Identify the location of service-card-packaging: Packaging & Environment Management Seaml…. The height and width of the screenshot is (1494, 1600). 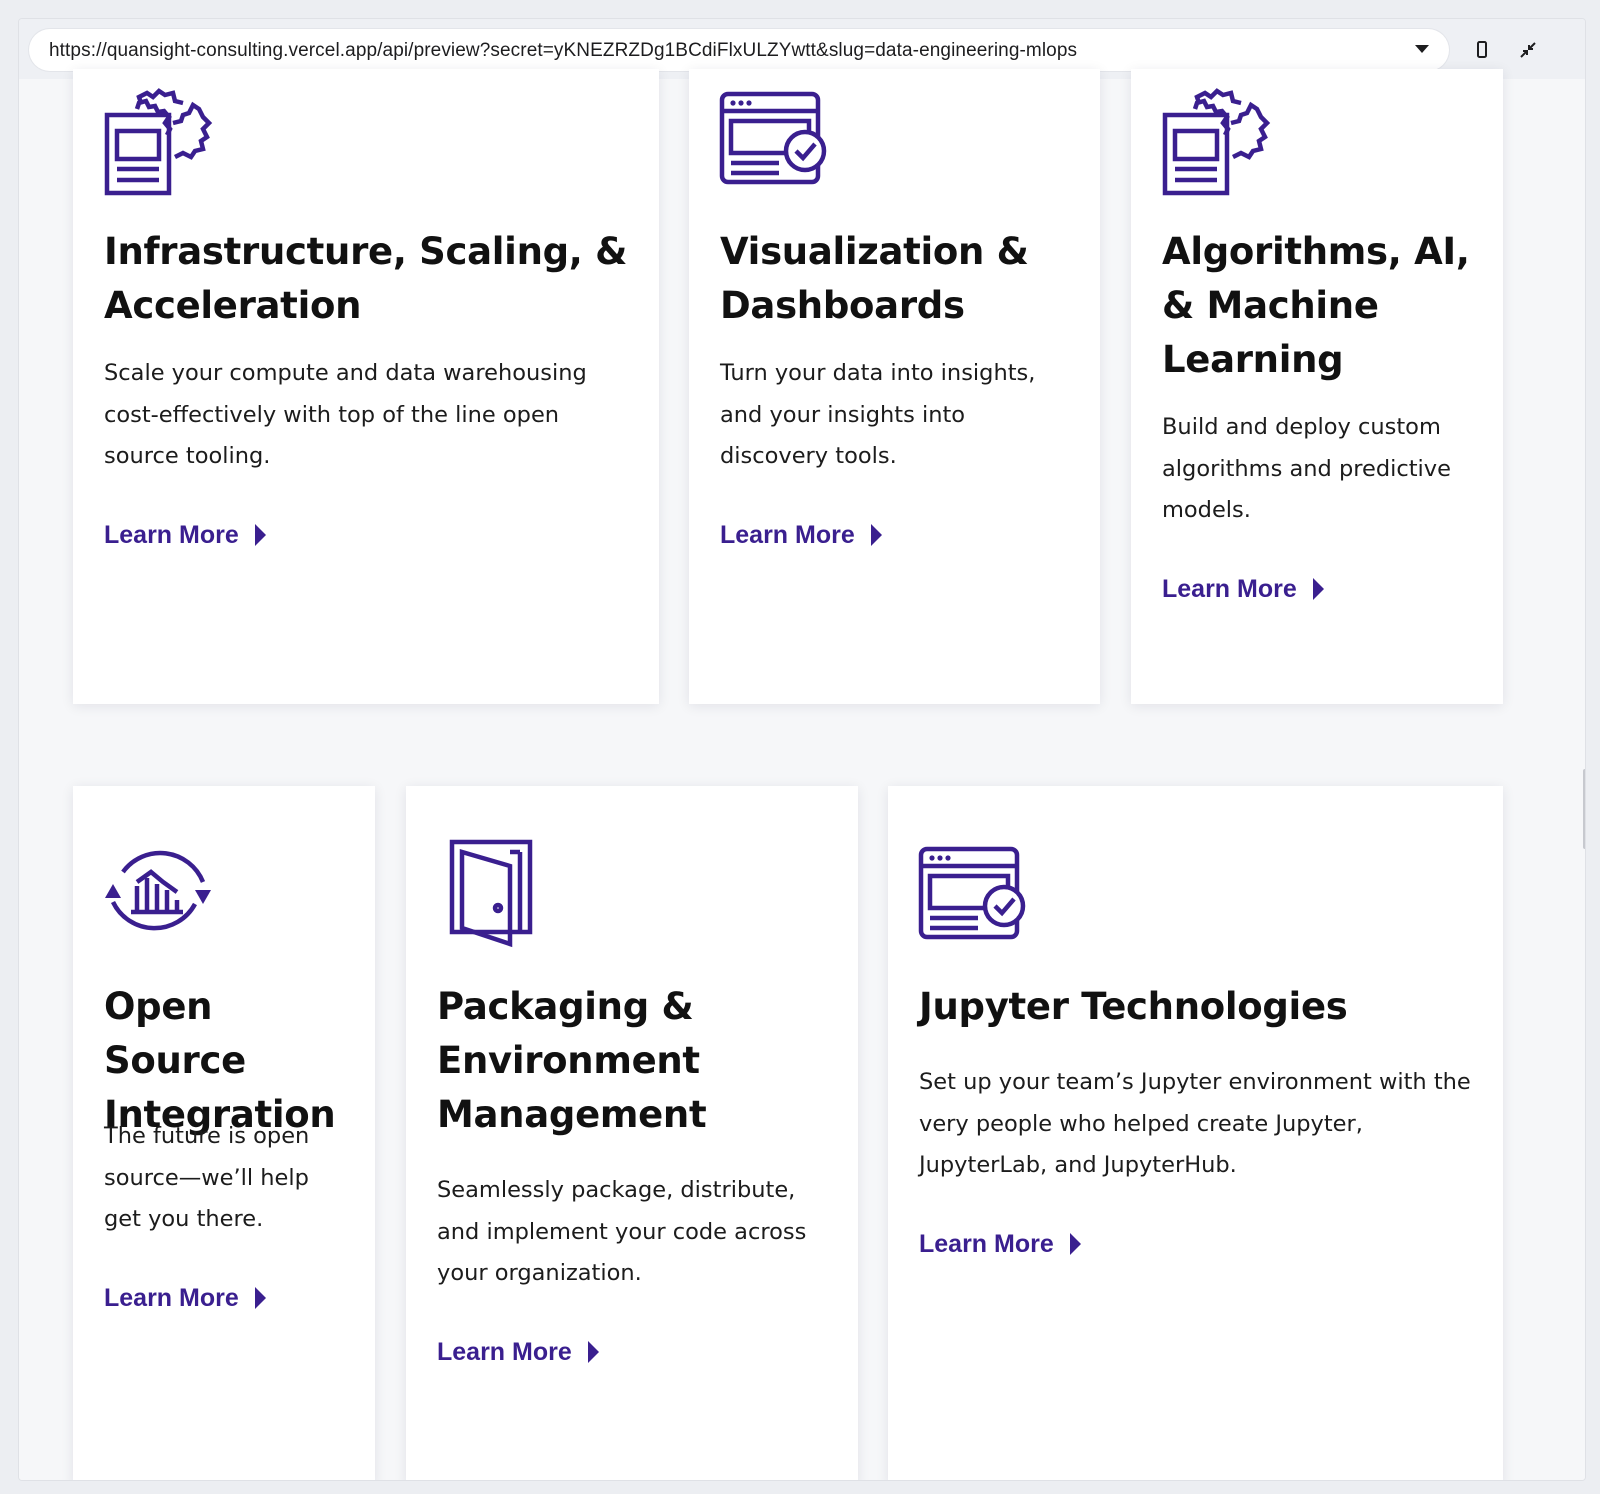
(632, 1133).